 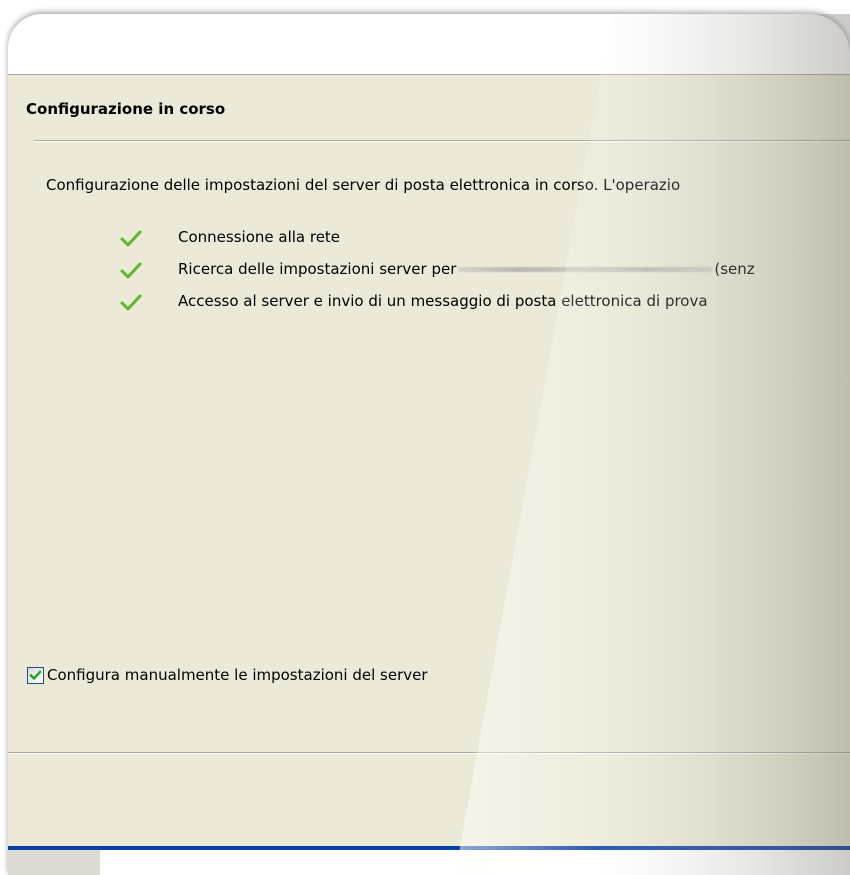 I want to click on taskbar, so click(x=429, y=860).